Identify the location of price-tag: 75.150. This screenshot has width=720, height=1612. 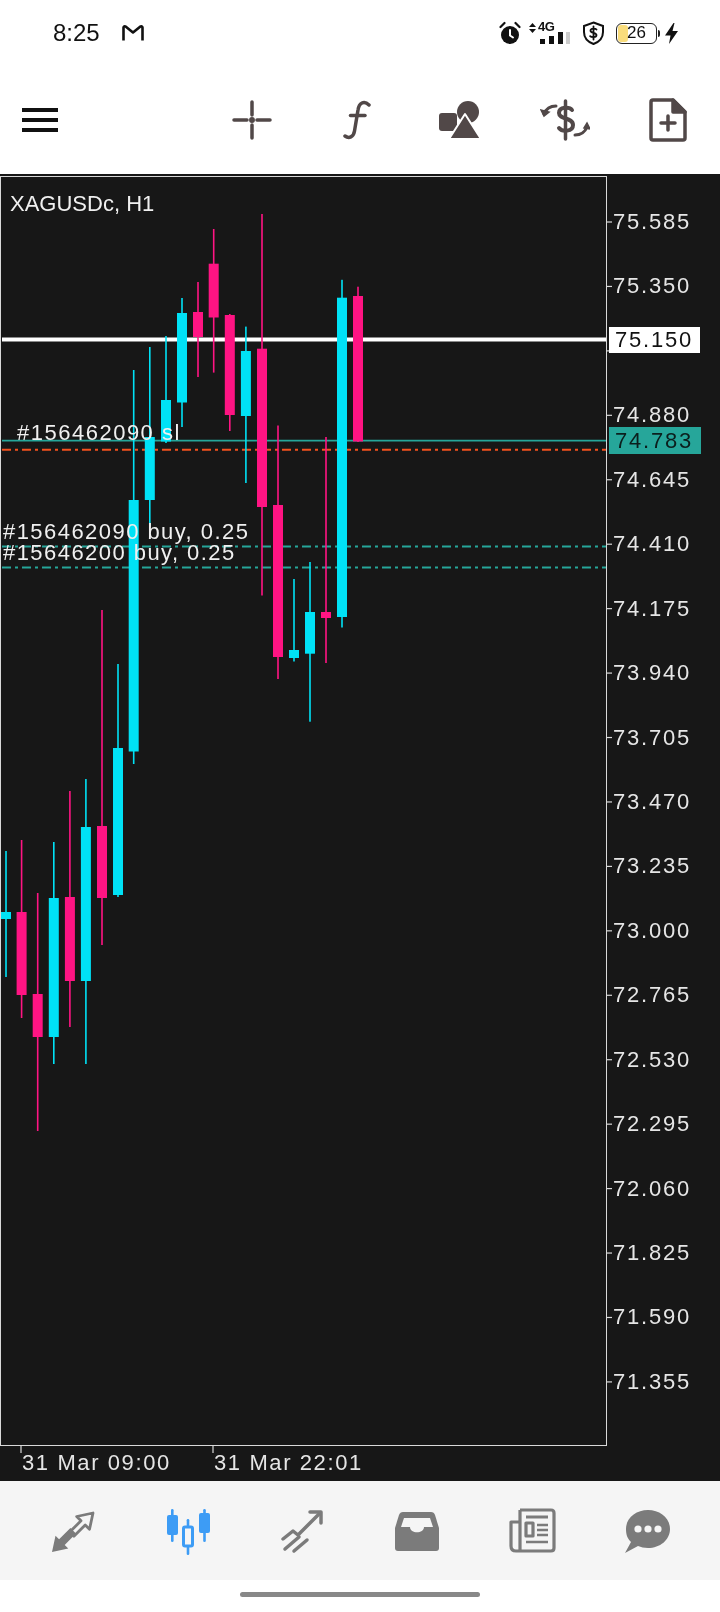
(654, 339).